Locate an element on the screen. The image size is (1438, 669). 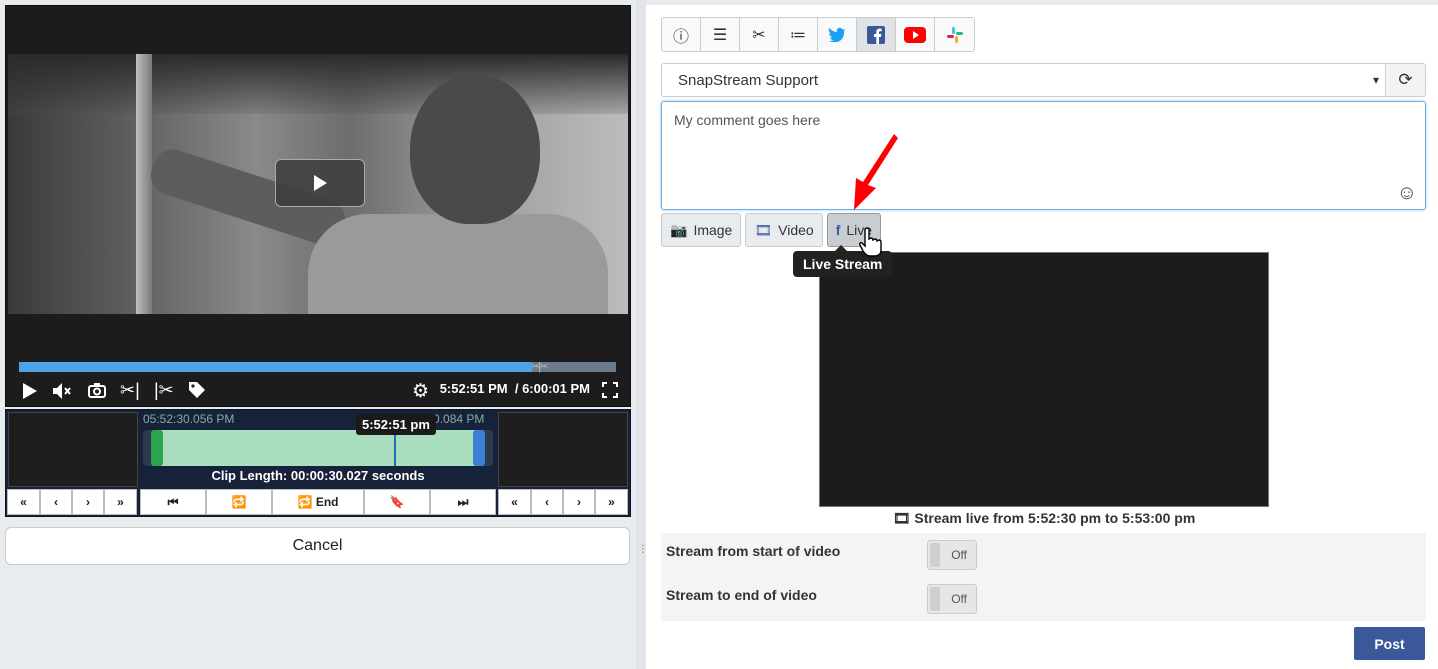
tag-button is located at coordinates (197, 390).